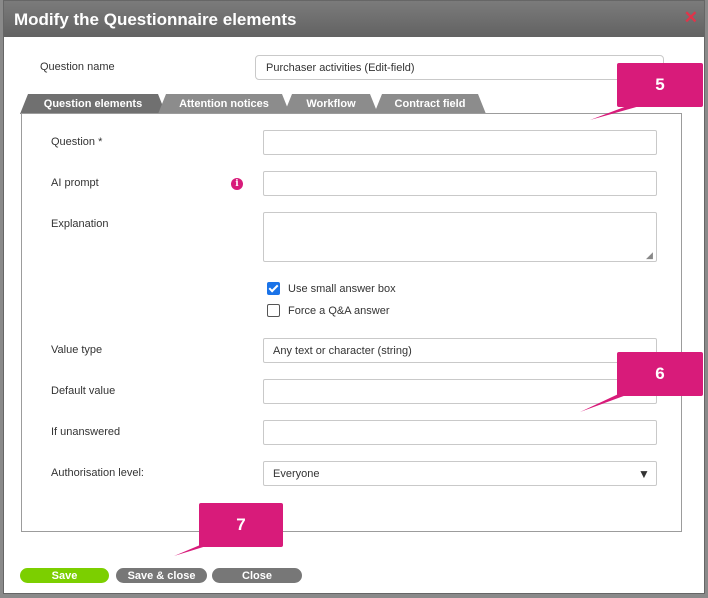 Image resolution: width=708 pixels, height=598 pixels. Describe the element at coordinates (241, 525) in the screenshot. I see `callout-7: 7` at that location.